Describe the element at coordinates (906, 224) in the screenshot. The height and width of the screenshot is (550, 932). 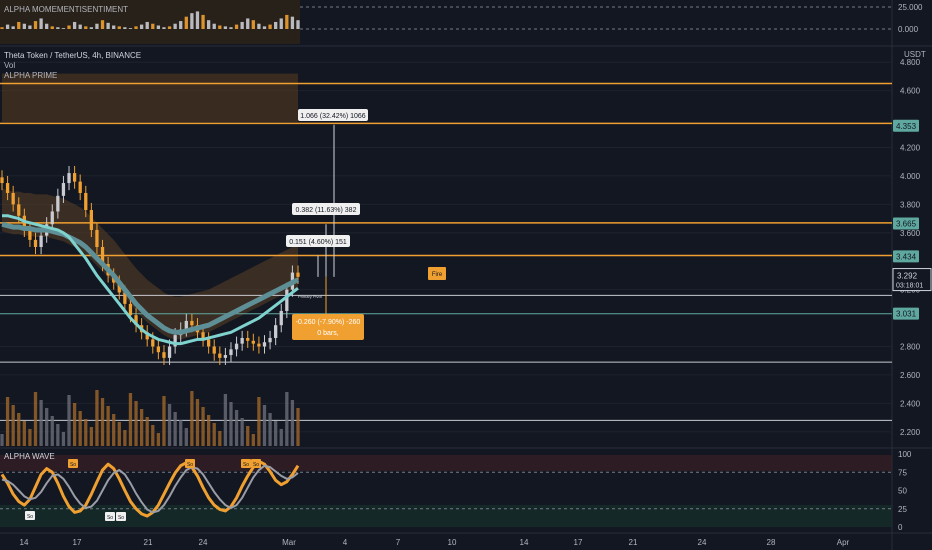
I see `price-badge-label: 3.665` at that location.